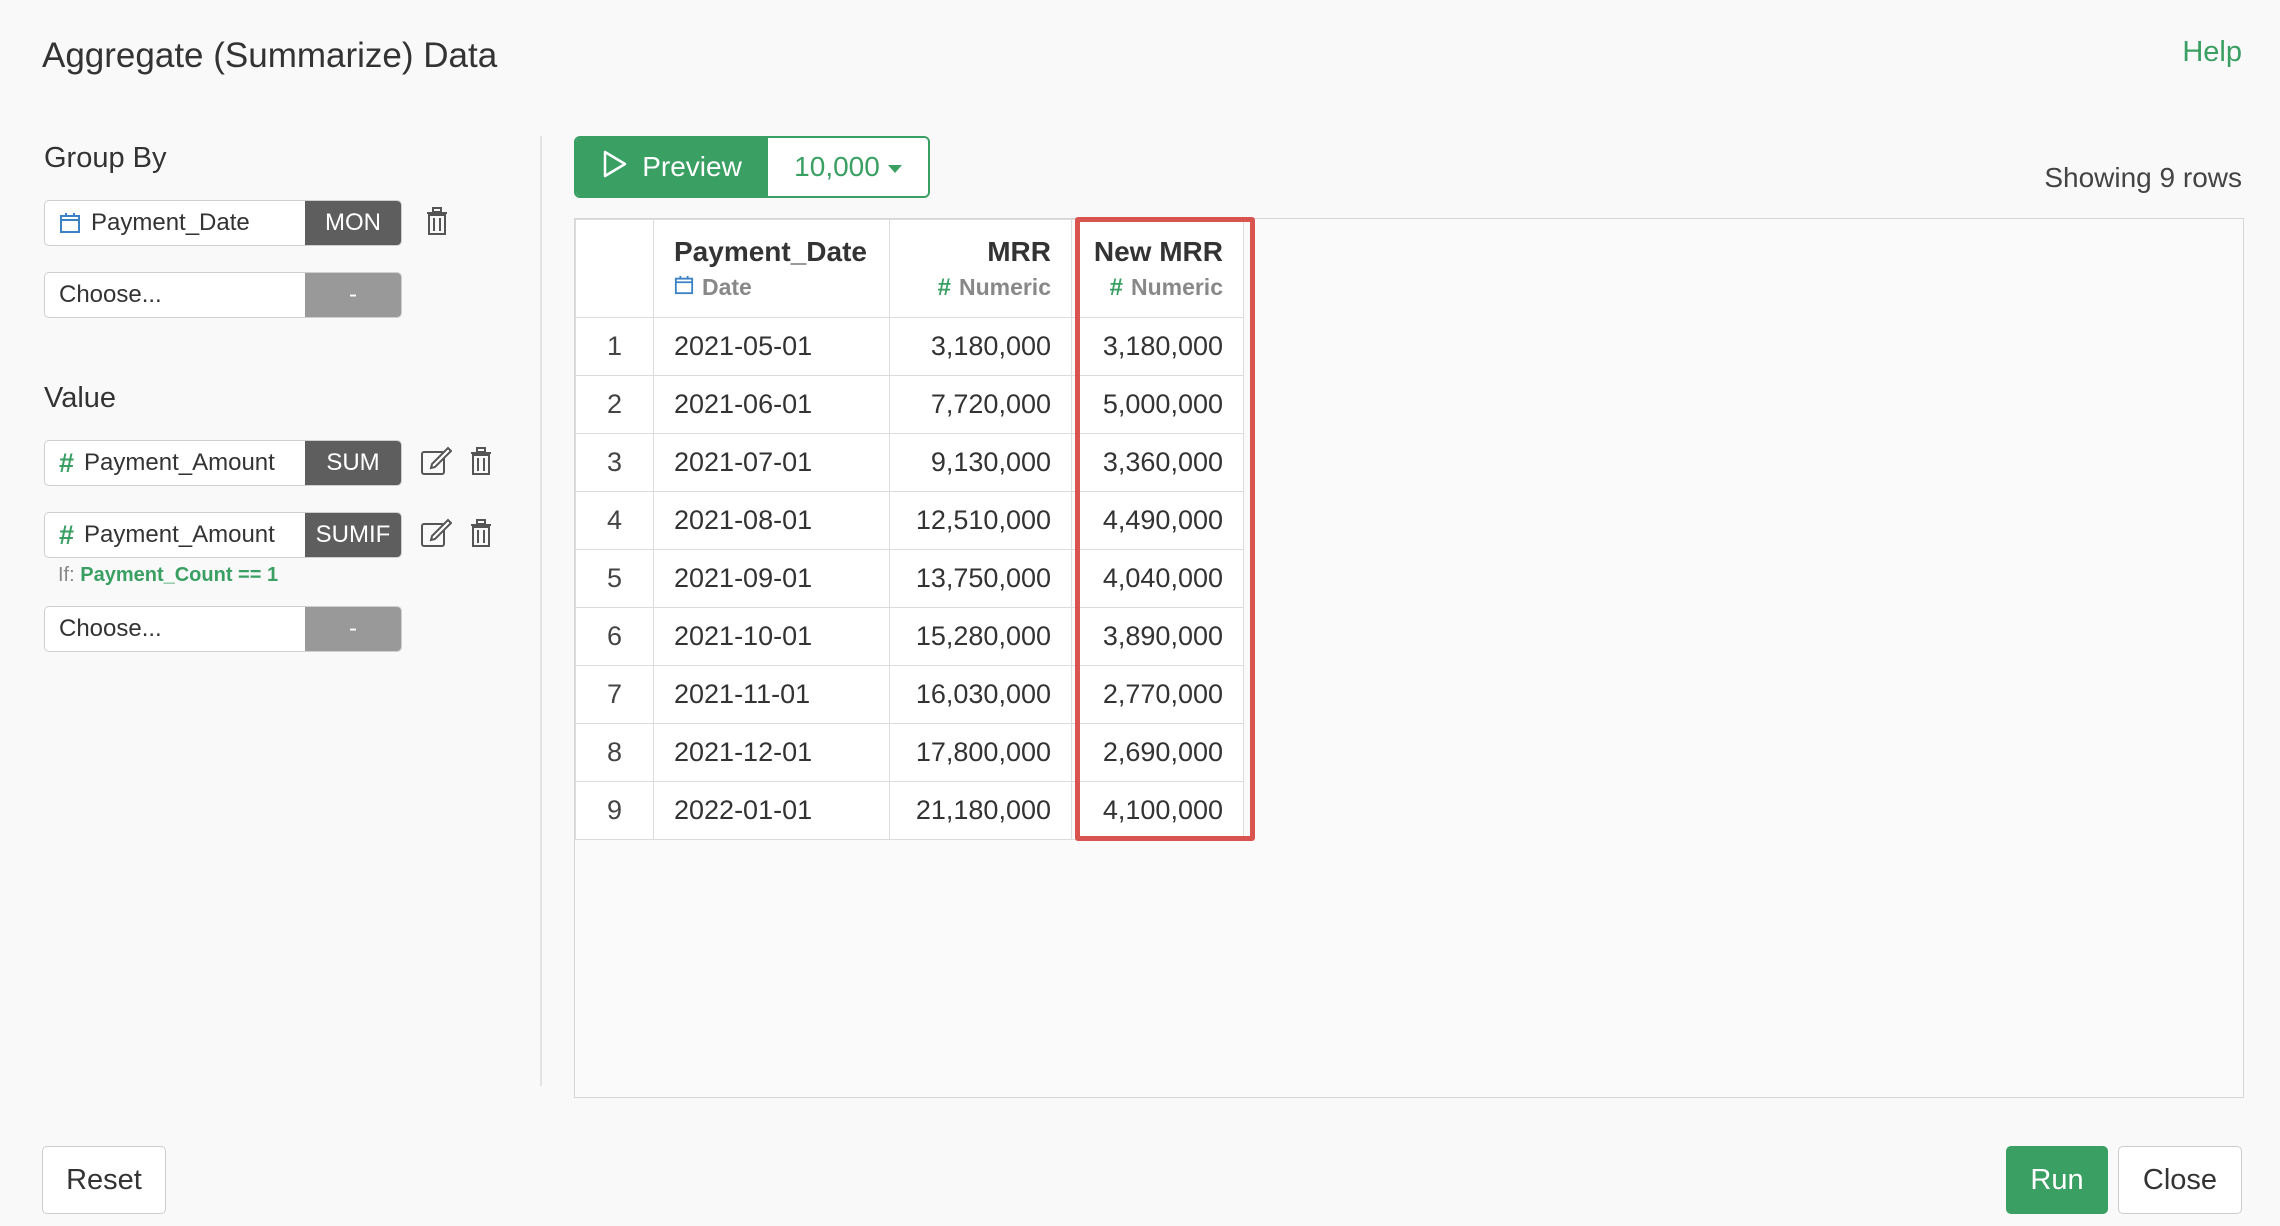  I want to click on run-button: Run, so click(2057, 1180).